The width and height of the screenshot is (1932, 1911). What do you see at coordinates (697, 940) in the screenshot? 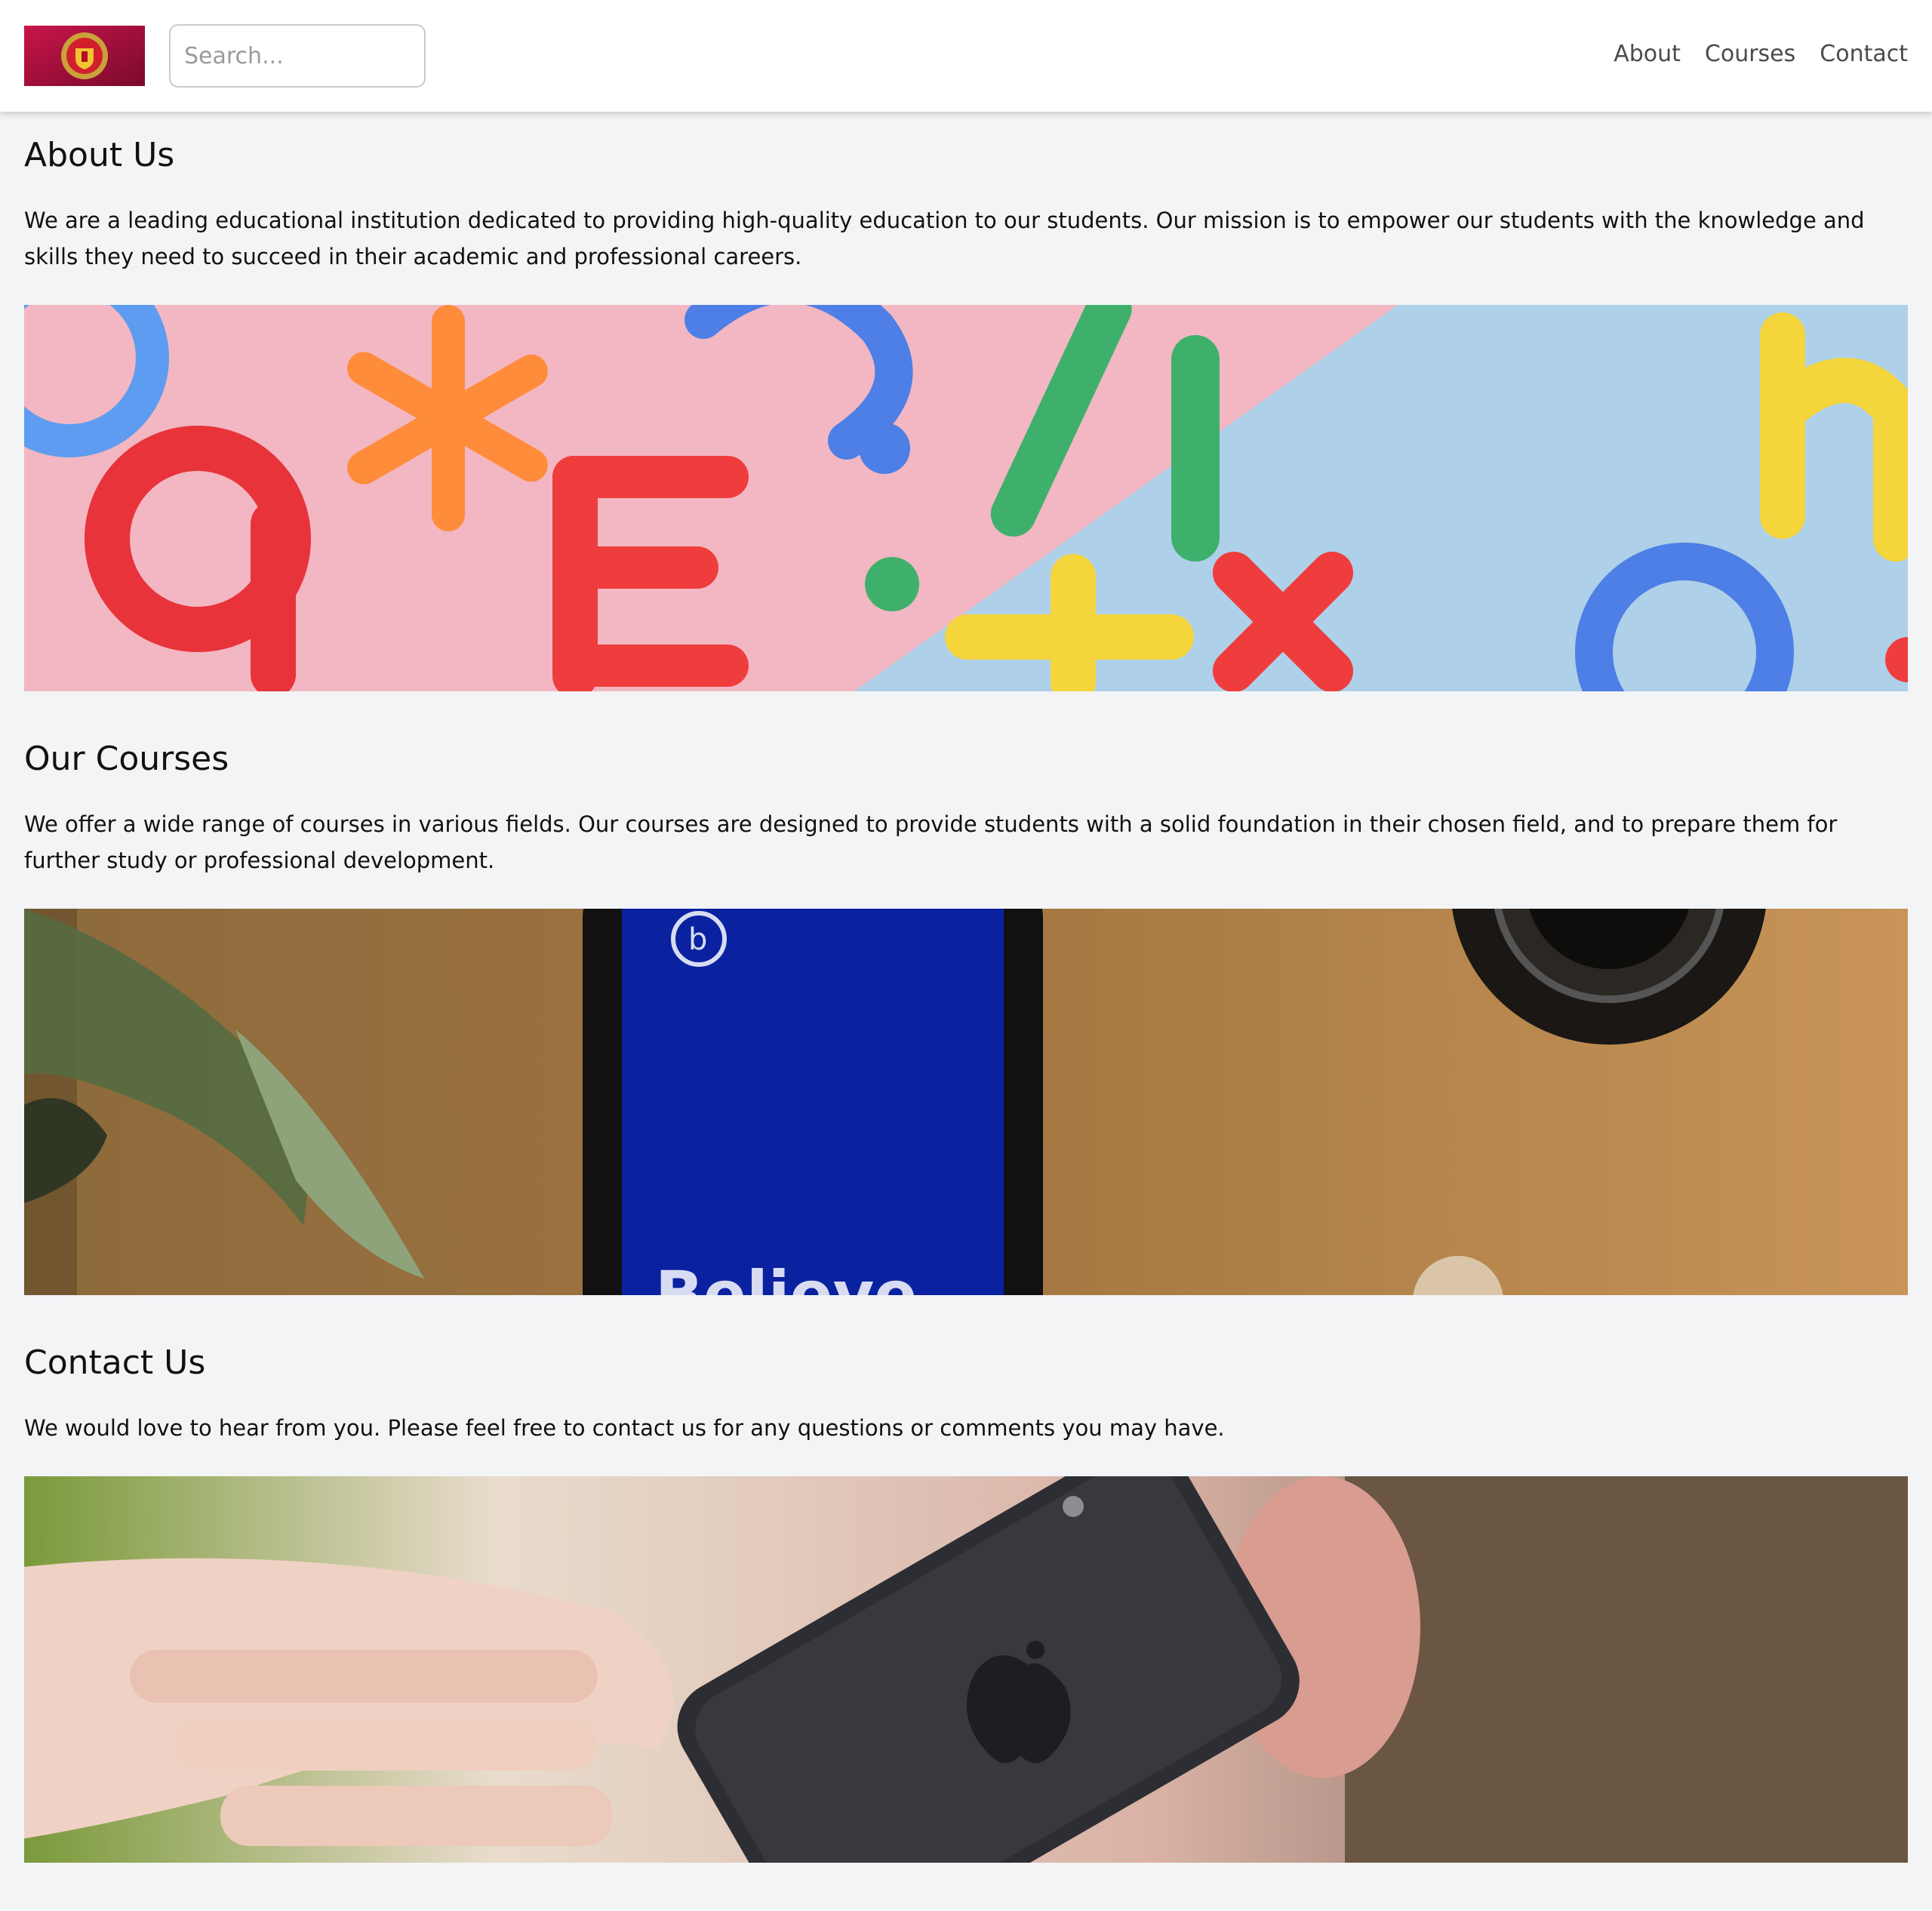
I see `svg-text: b` at bounding box center [697, 940].